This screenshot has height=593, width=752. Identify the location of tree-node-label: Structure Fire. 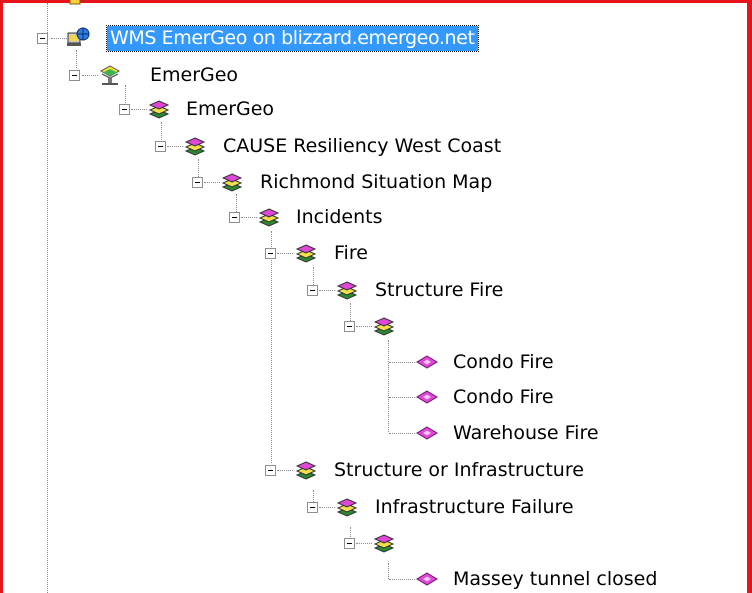
(439, 290).